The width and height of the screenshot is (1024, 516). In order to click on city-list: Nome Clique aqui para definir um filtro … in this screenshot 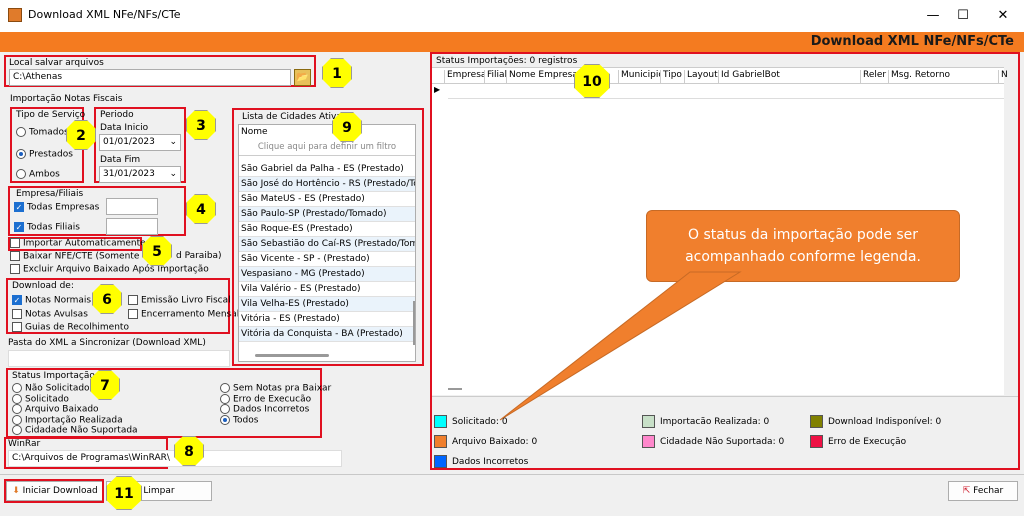, I will do `click(327, 243)`.